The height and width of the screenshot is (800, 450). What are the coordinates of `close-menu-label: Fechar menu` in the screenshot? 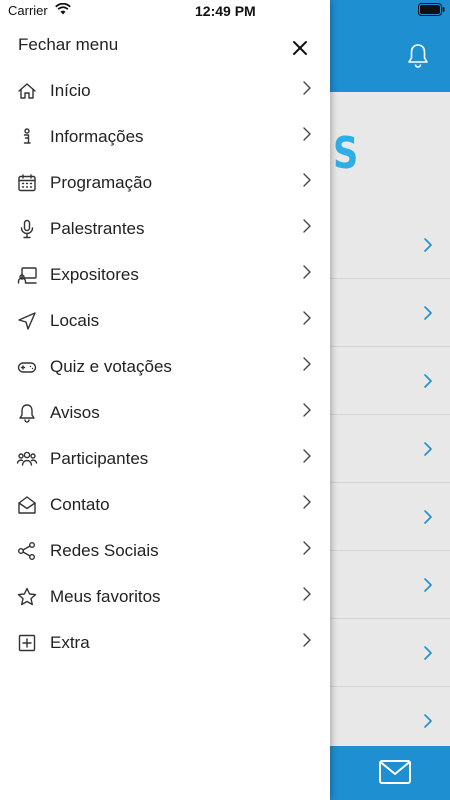 It's located at (68, 45).